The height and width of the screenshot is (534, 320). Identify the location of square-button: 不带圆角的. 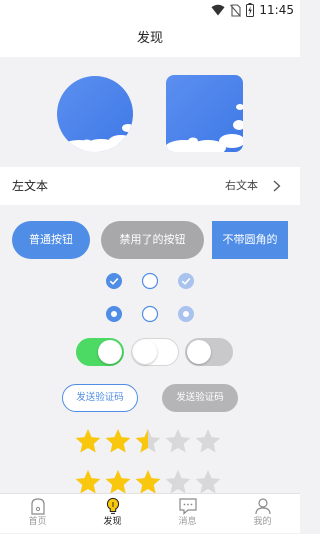
(250, 240).